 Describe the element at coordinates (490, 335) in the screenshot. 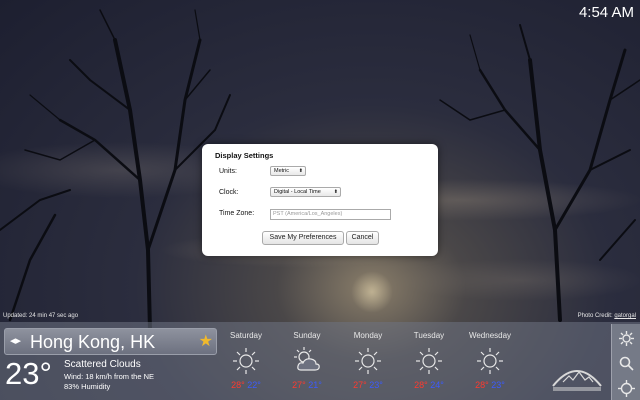

I see `forecast-day-name: Wednesday` at that location.